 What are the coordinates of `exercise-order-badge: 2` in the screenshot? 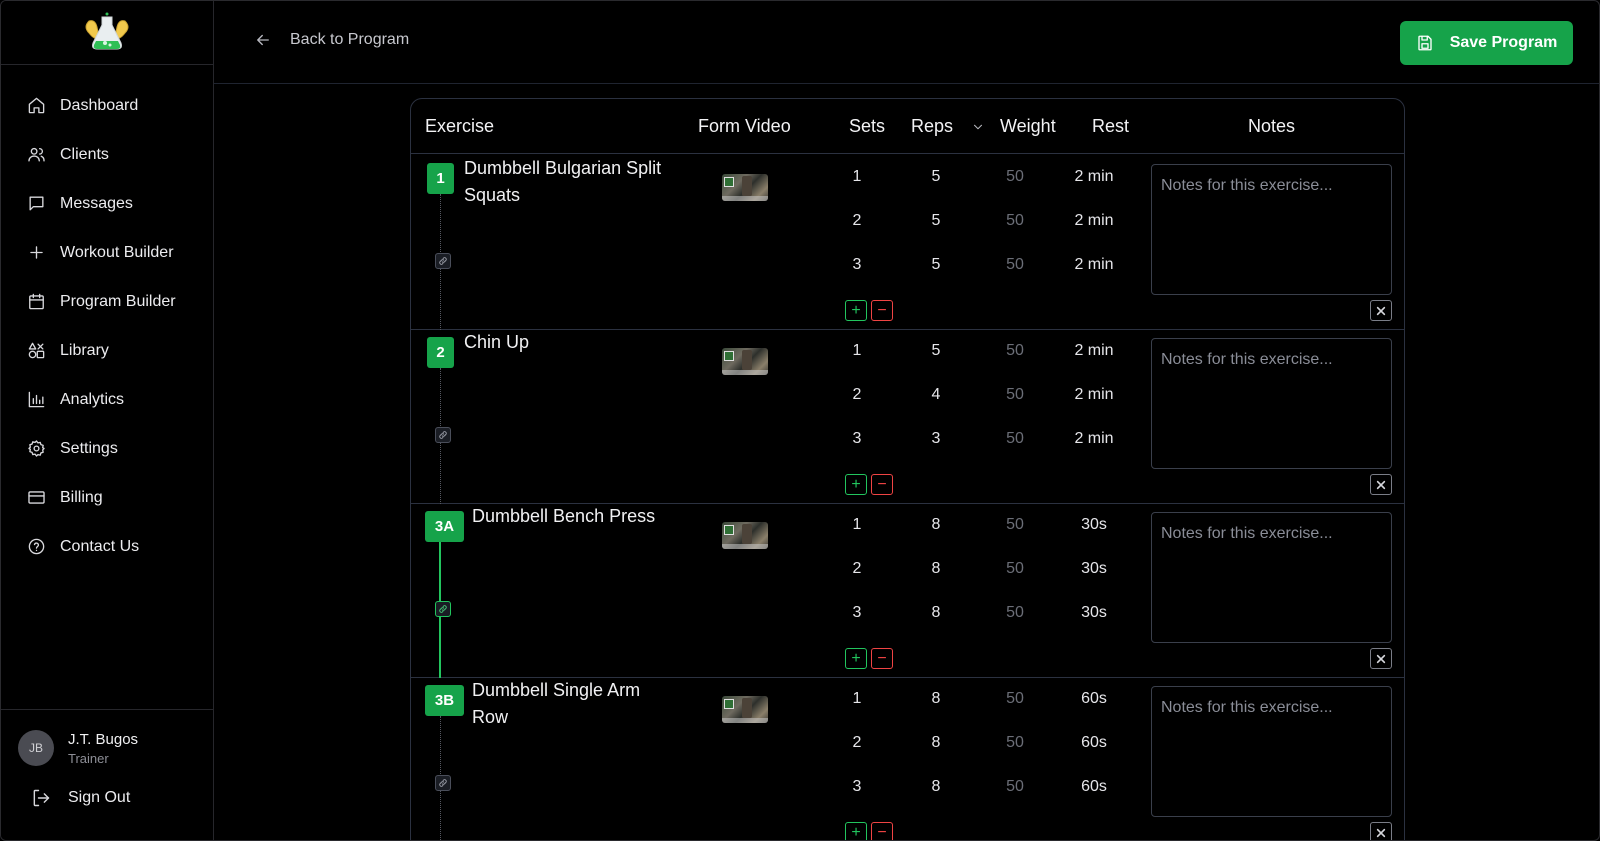 It's located at (440, 352).